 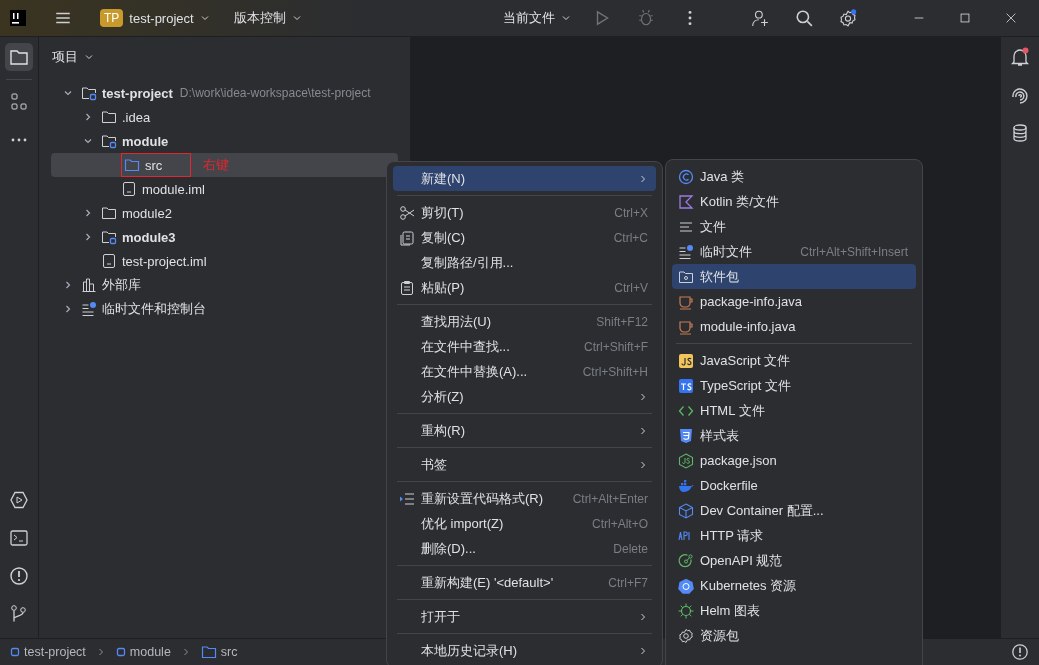 I want to click on menu-item: package-info.java, so click(x=794, y=301).